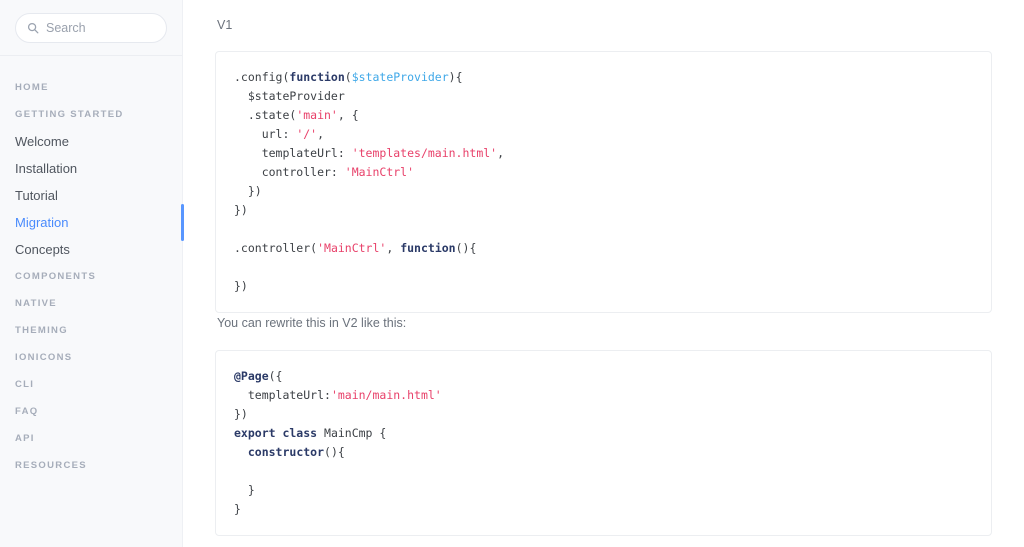 Image resolution: width=1024 pixels, height=547 pixels. Describe the element at coordinates (312, 323) in the screenshot. I see `rewrite-note: You can rewrite this in V2 like this:` at that location.